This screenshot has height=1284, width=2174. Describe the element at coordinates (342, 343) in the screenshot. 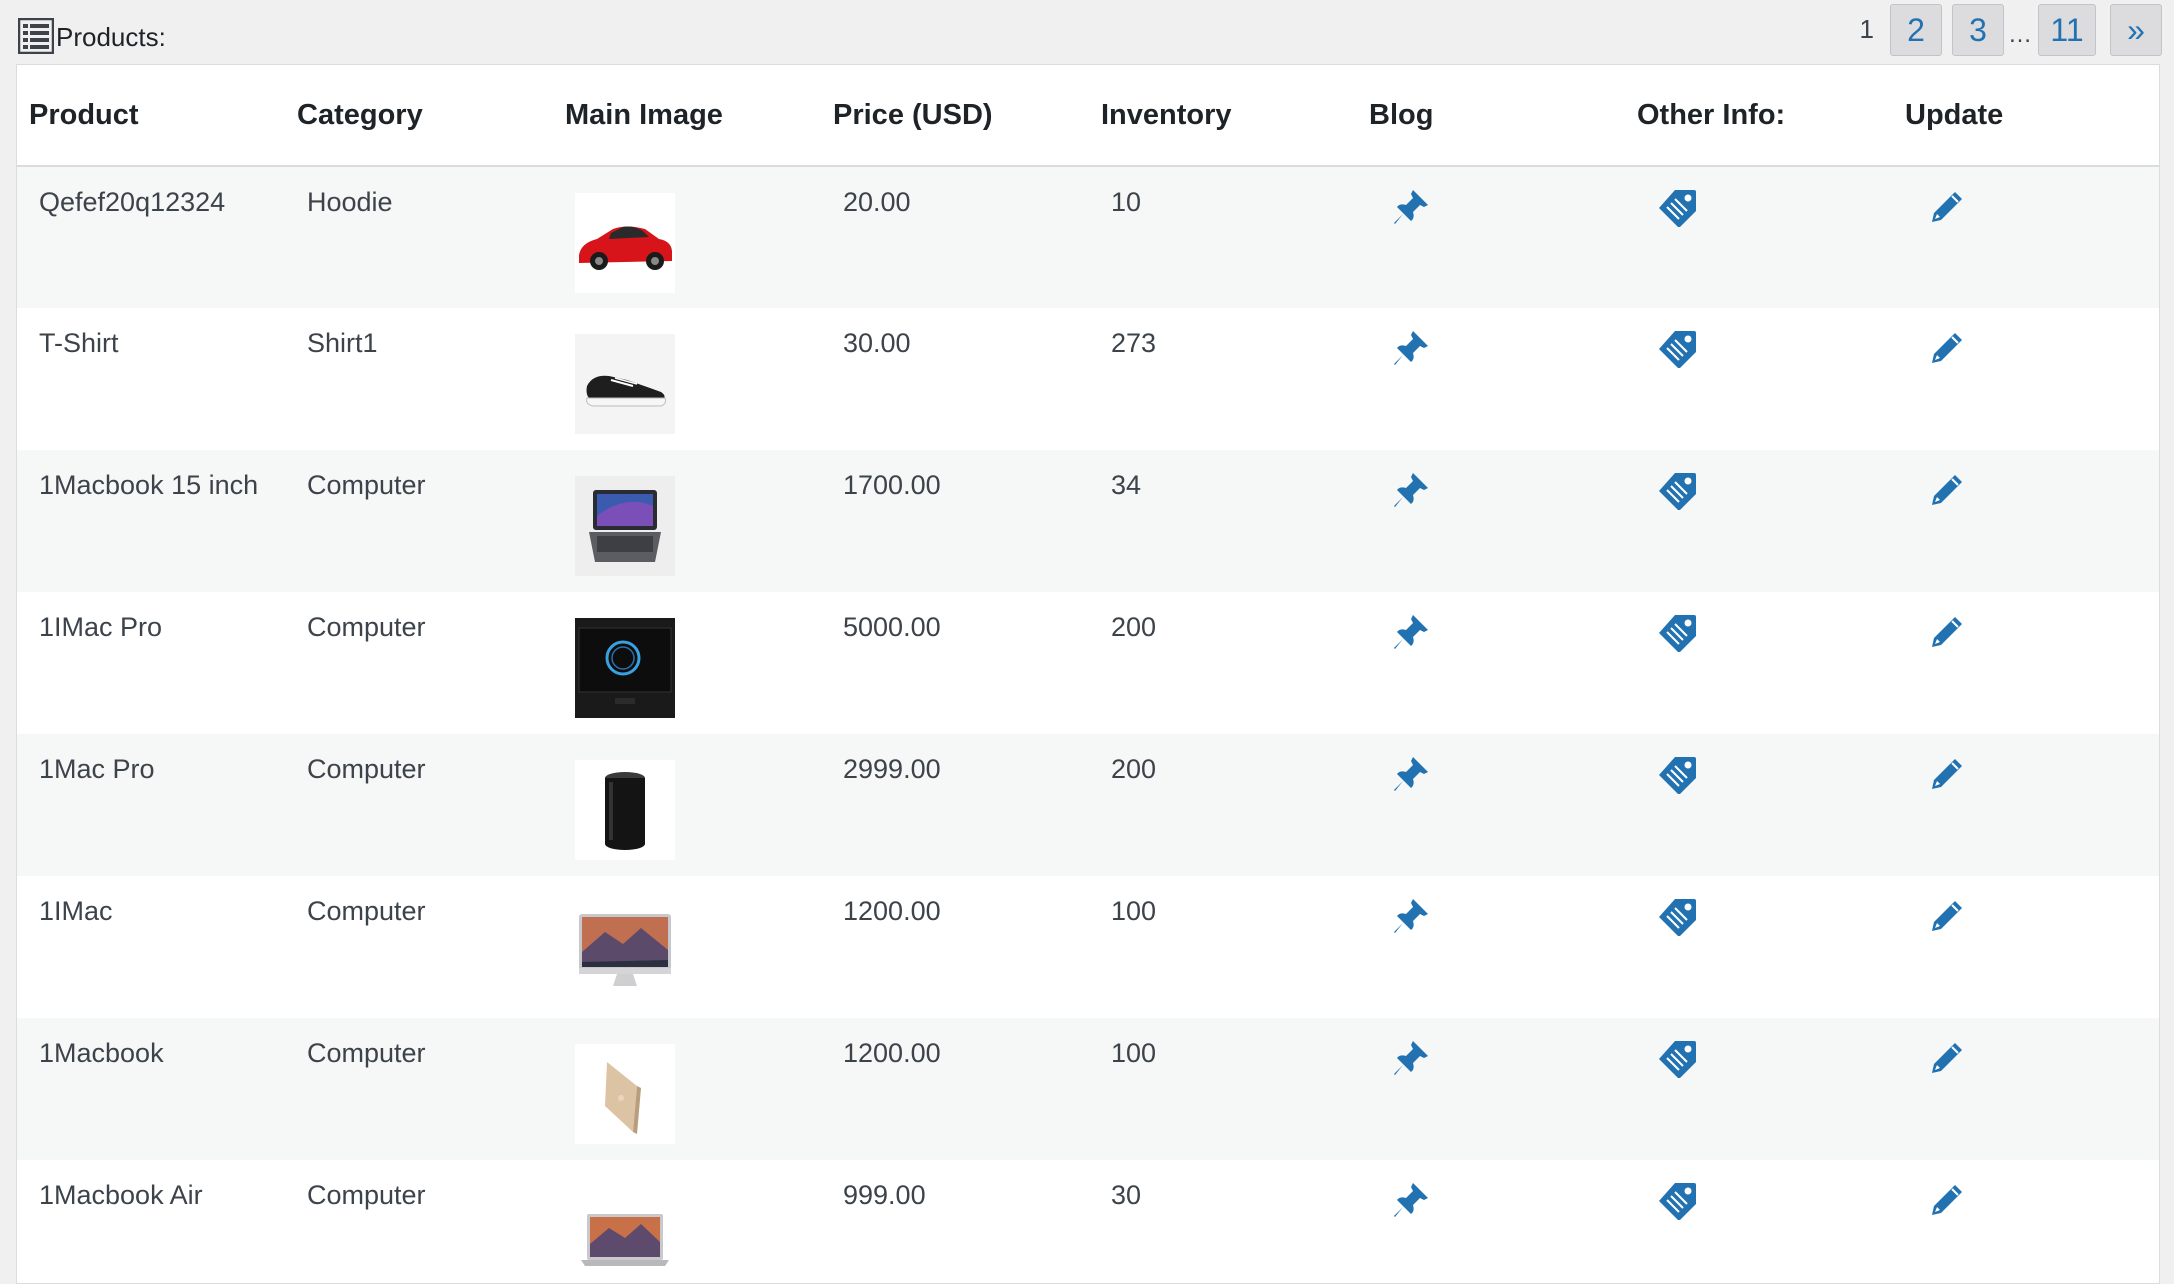

I see `product-category: Shirt1` at that location.